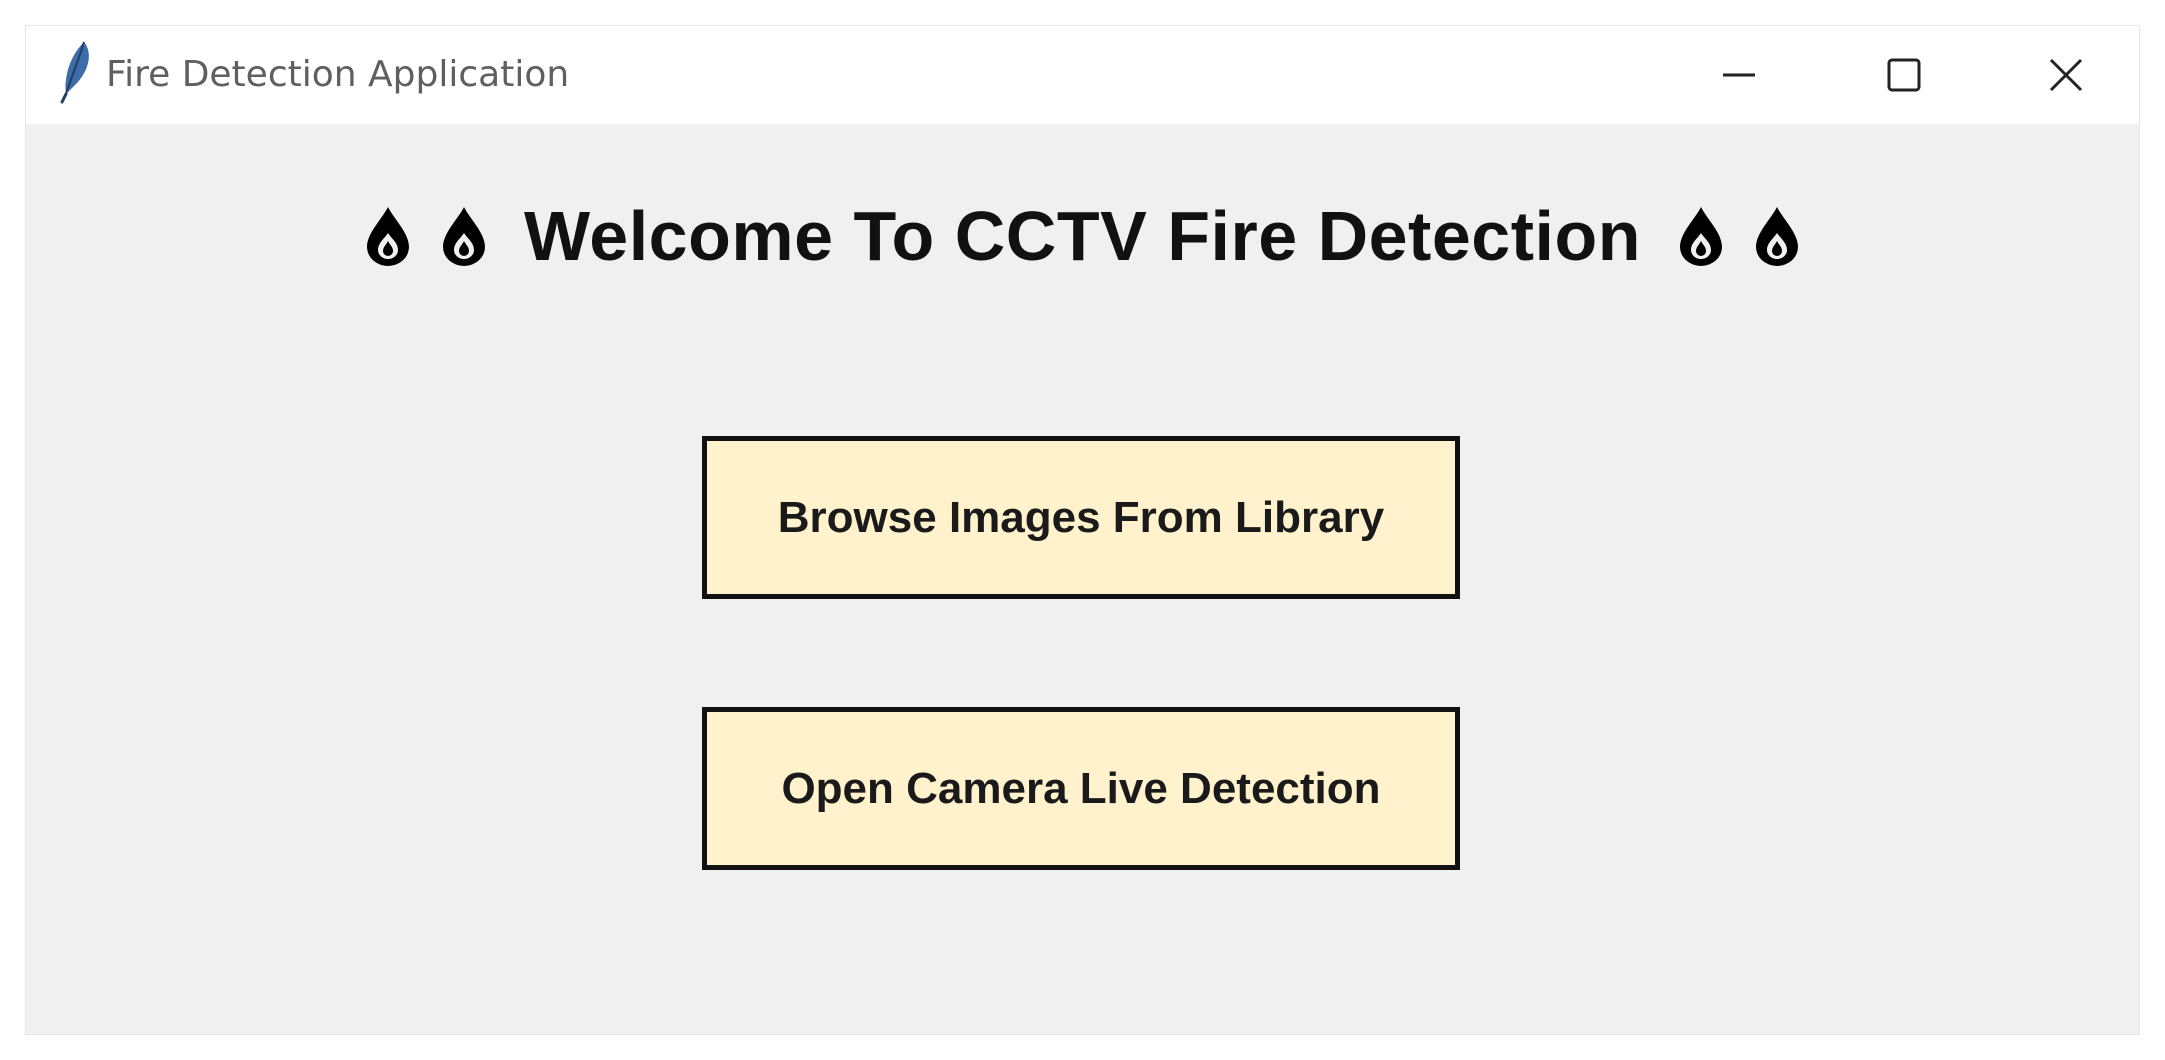 The image size is (2165, 1060). I want to click on heading-row: Welcome To CCTV Fire Detection, so click(1082, 236).